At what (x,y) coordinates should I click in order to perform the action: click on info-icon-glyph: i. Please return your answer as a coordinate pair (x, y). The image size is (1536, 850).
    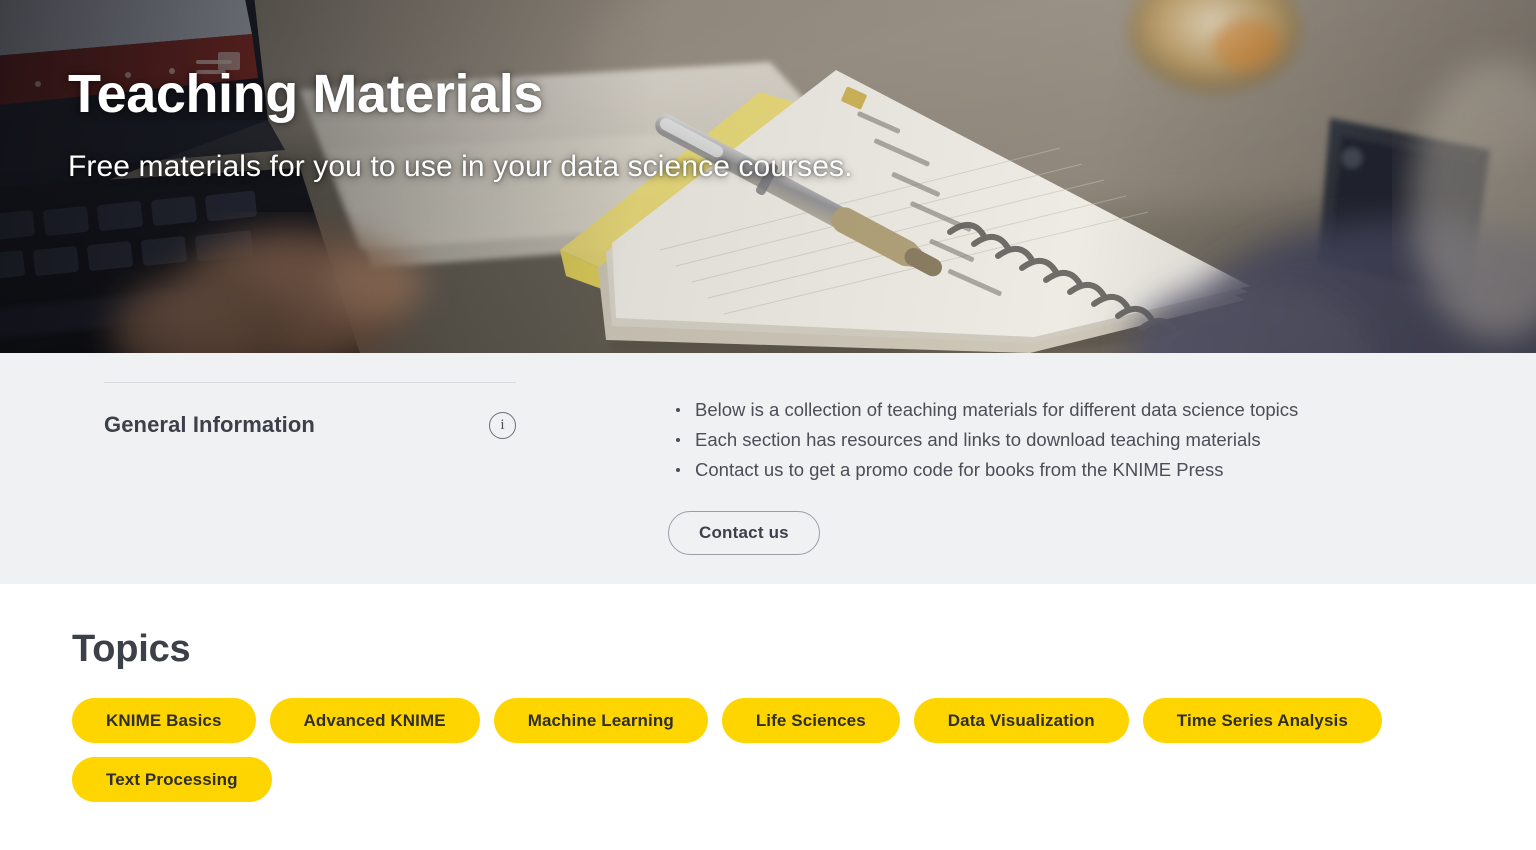
    Looking at the image, I should click on (502, 424).